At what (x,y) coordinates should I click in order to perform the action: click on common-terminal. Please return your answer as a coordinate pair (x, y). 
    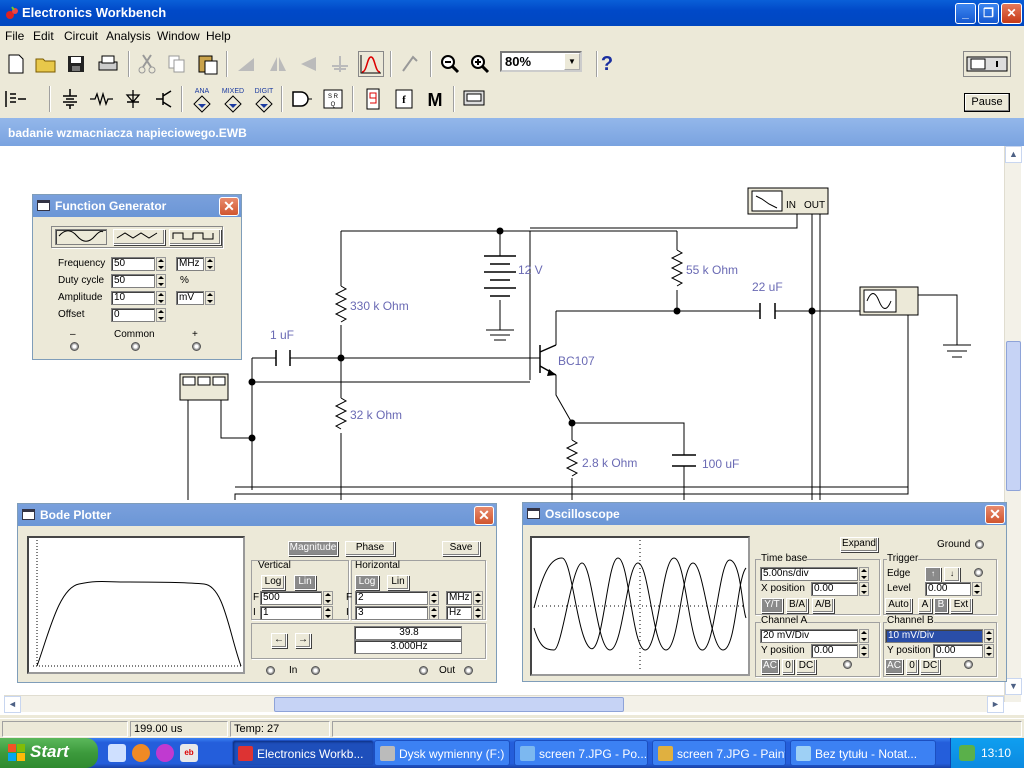
    Looking at the image, I should click on (135, 346).